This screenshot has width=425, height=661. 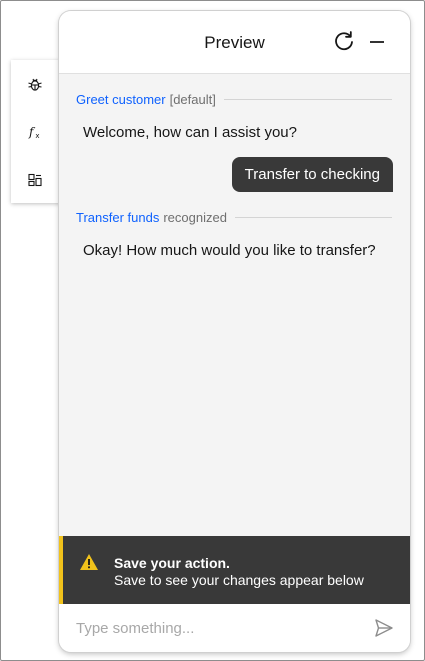 I want to click on minimize-button, so click(x=377, y=42).